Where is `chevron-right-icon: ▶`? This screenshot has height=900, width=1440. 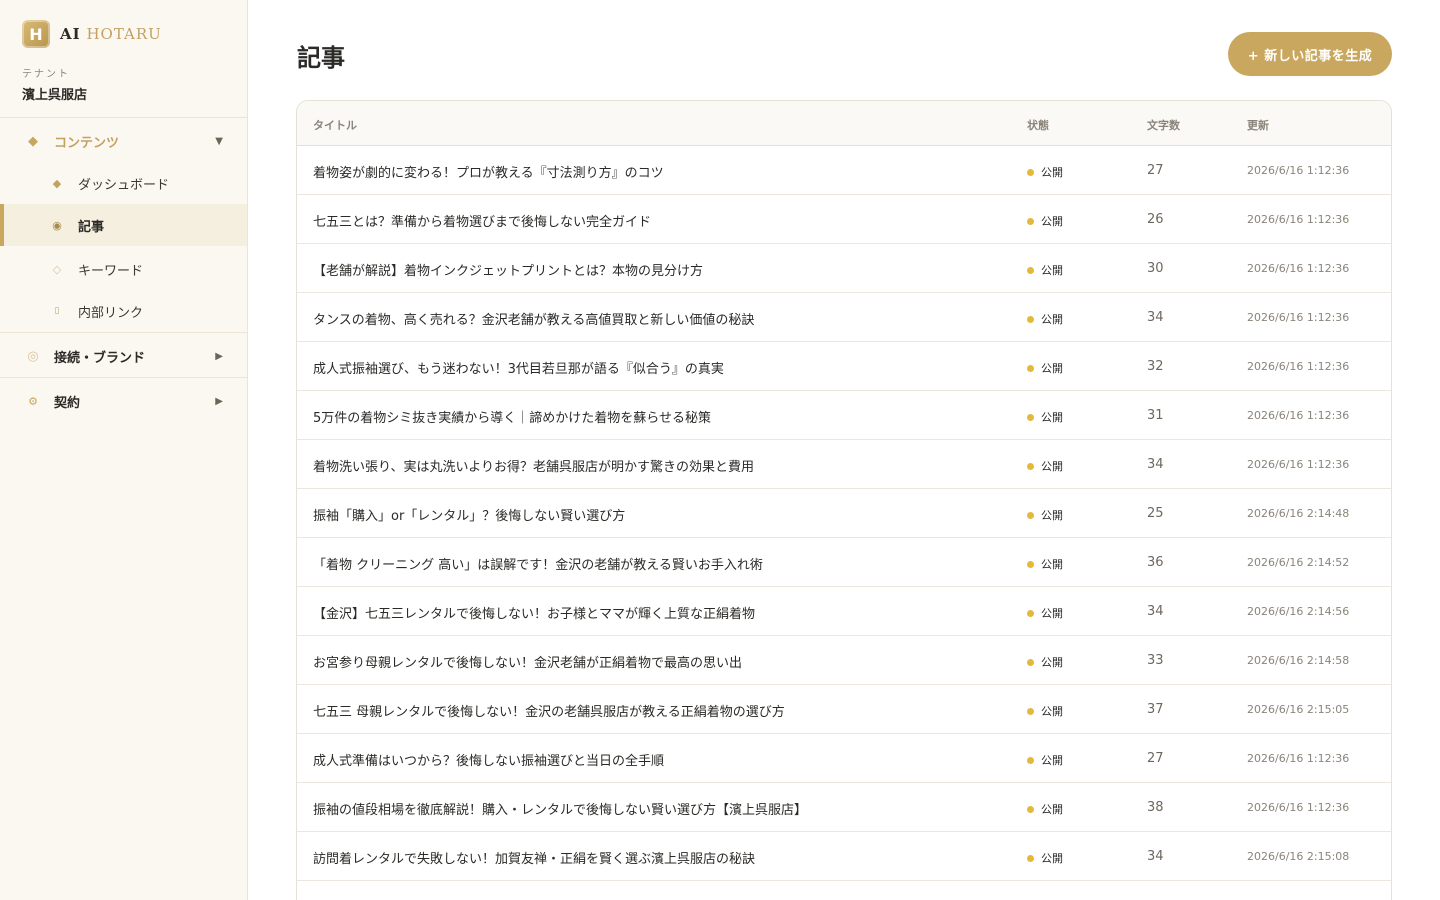
chevron-right-icon: ▶ is located at coordinates (219, 356).